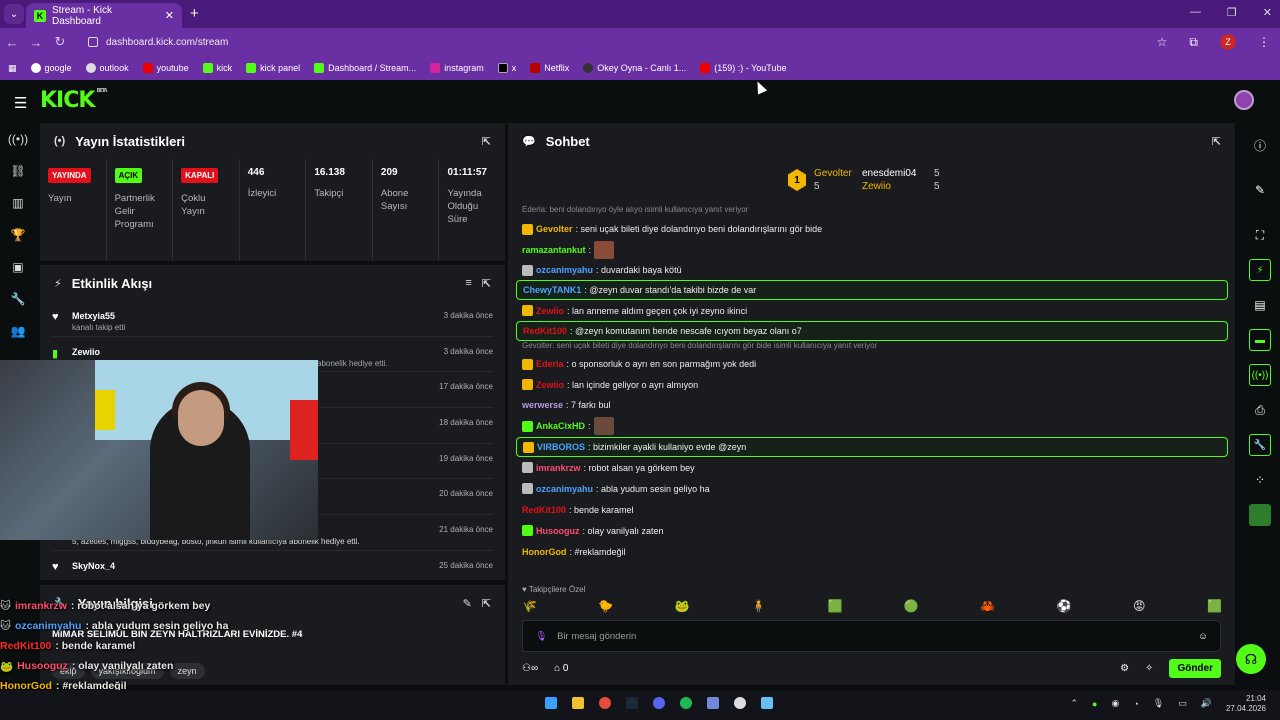 The image size is (1280, 720). I want to click on profile-avatar: Z, so click(1228, 42).